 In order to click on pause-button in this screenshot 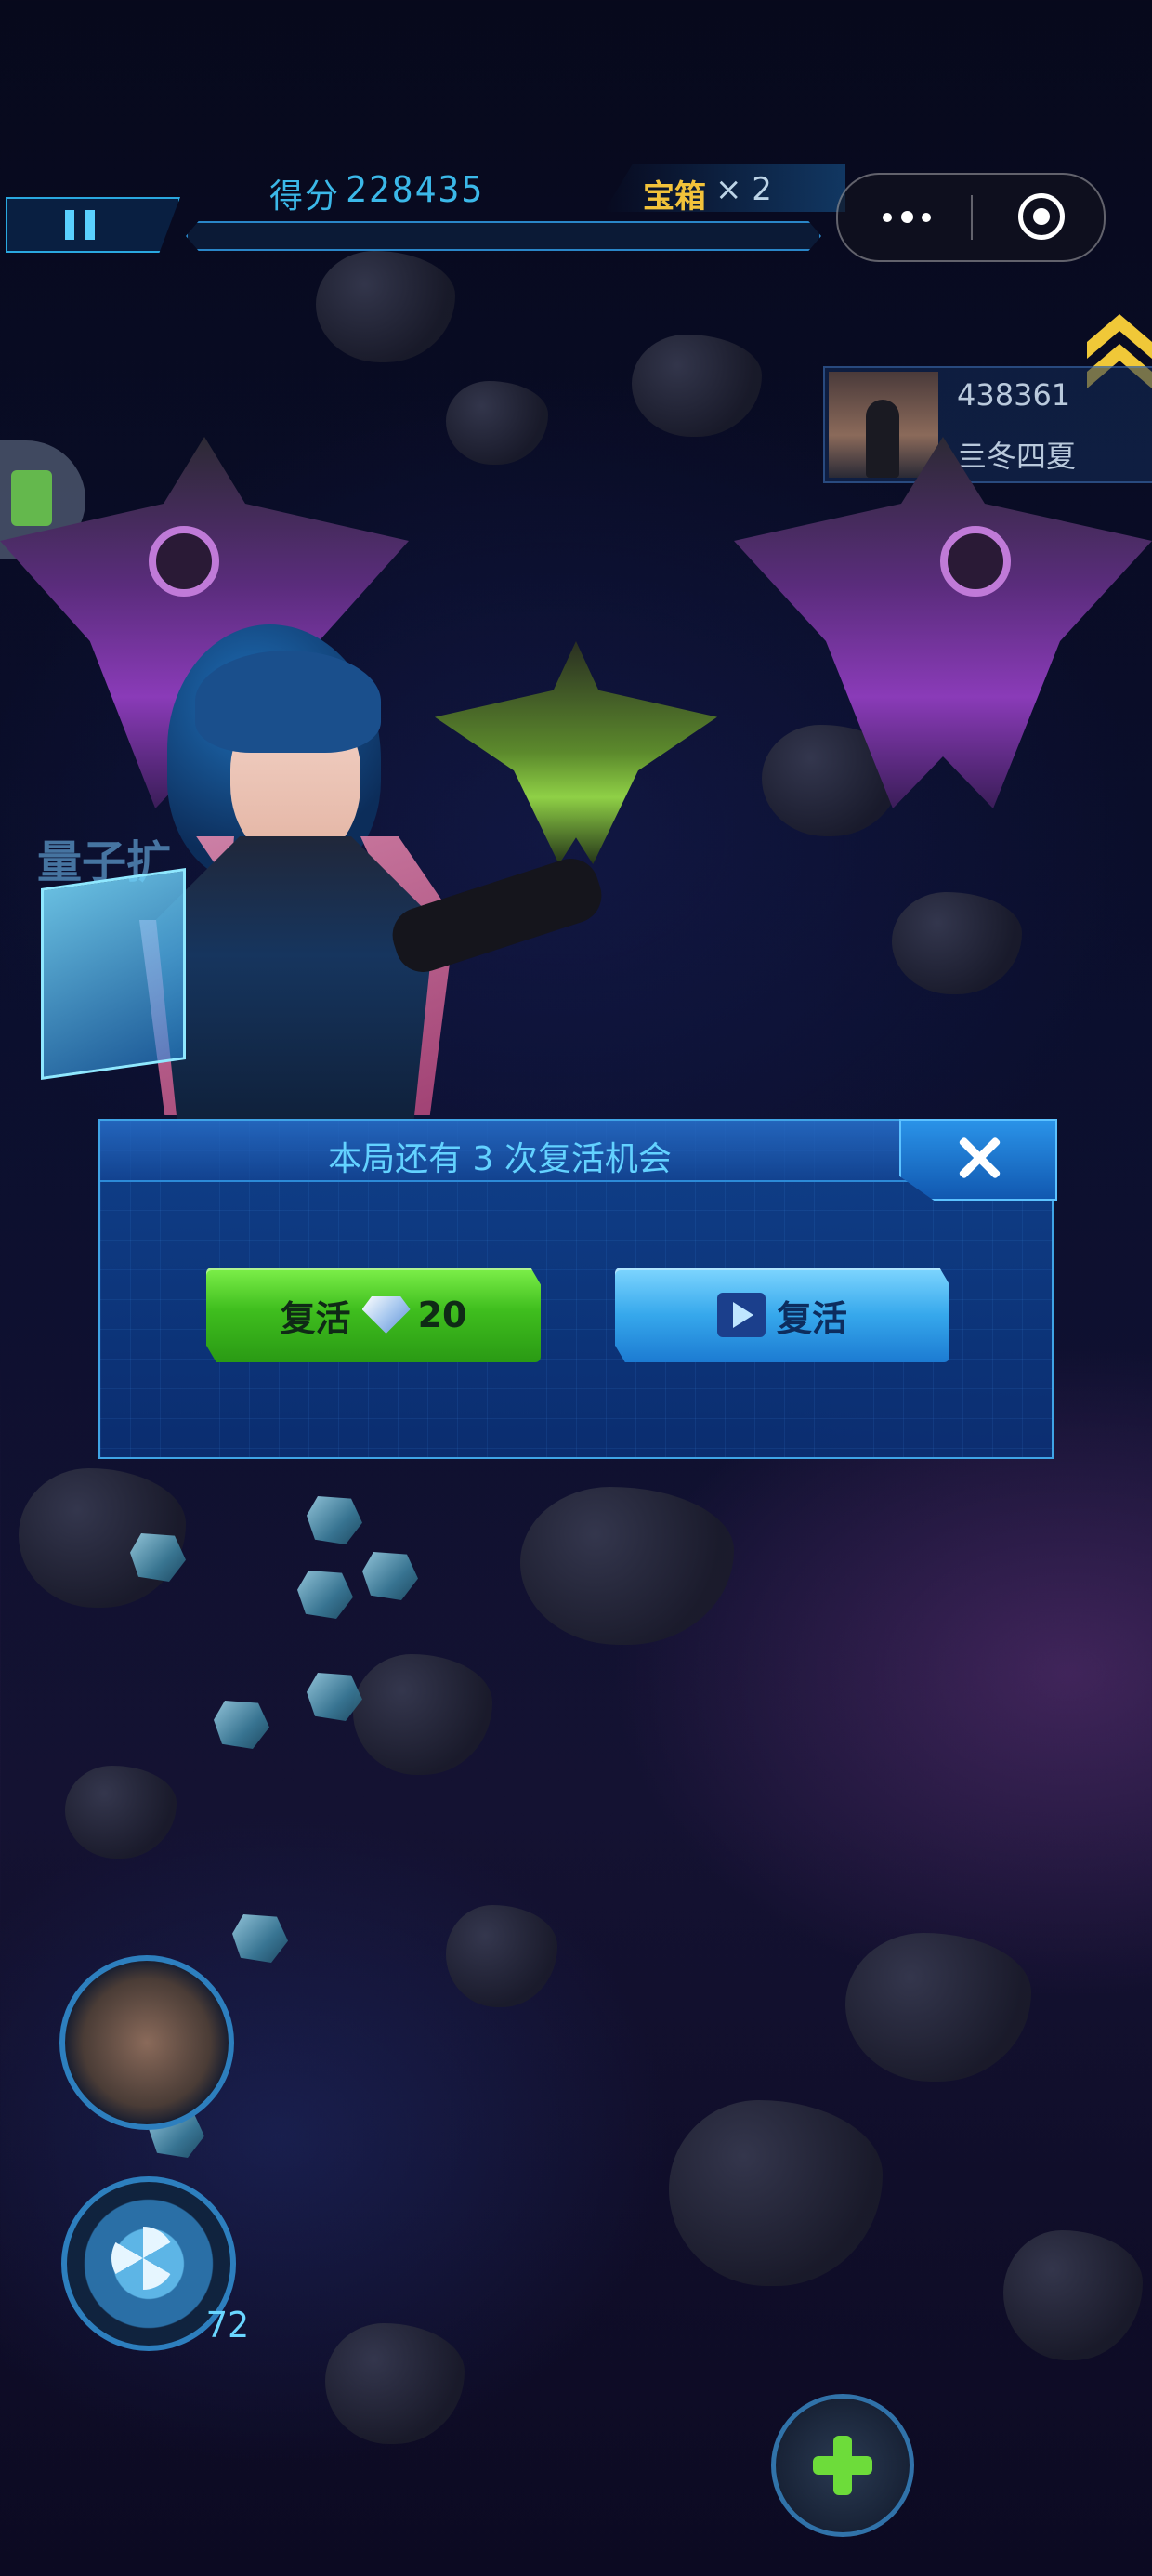, I will do `click(93, 225)`.